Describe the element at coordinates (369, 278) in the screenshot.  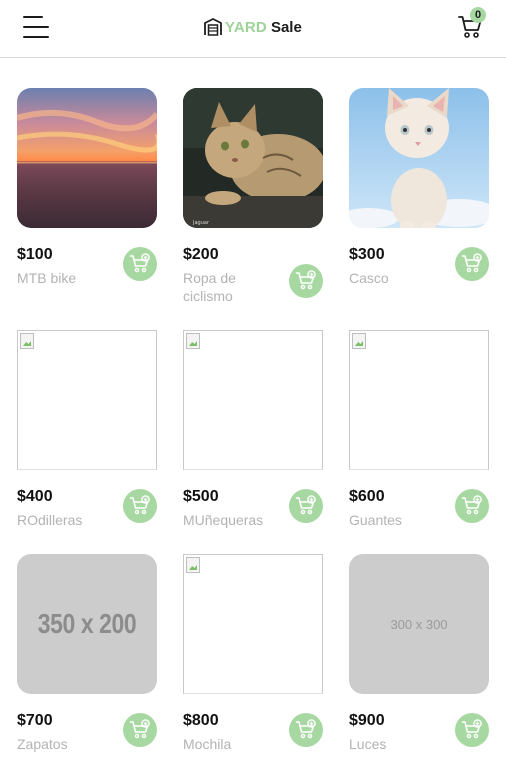
I see `product-name: Casco` at that location.